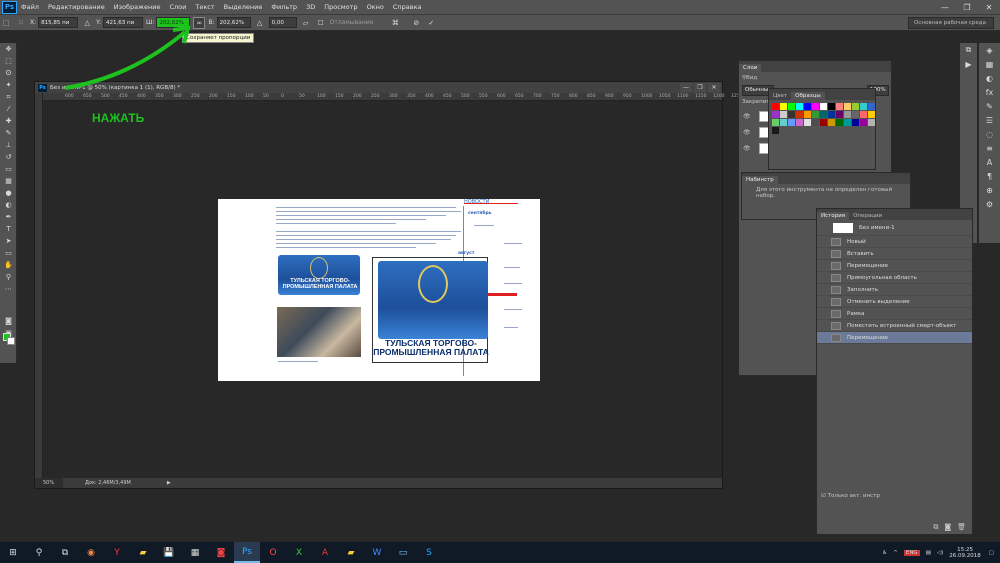 This screenshot has width=1000, height=563. What do you see at coordinates (8, 97) in the screenshot?
I see `crop-tool-icon: ⌗` at bounding box center [8, 97].